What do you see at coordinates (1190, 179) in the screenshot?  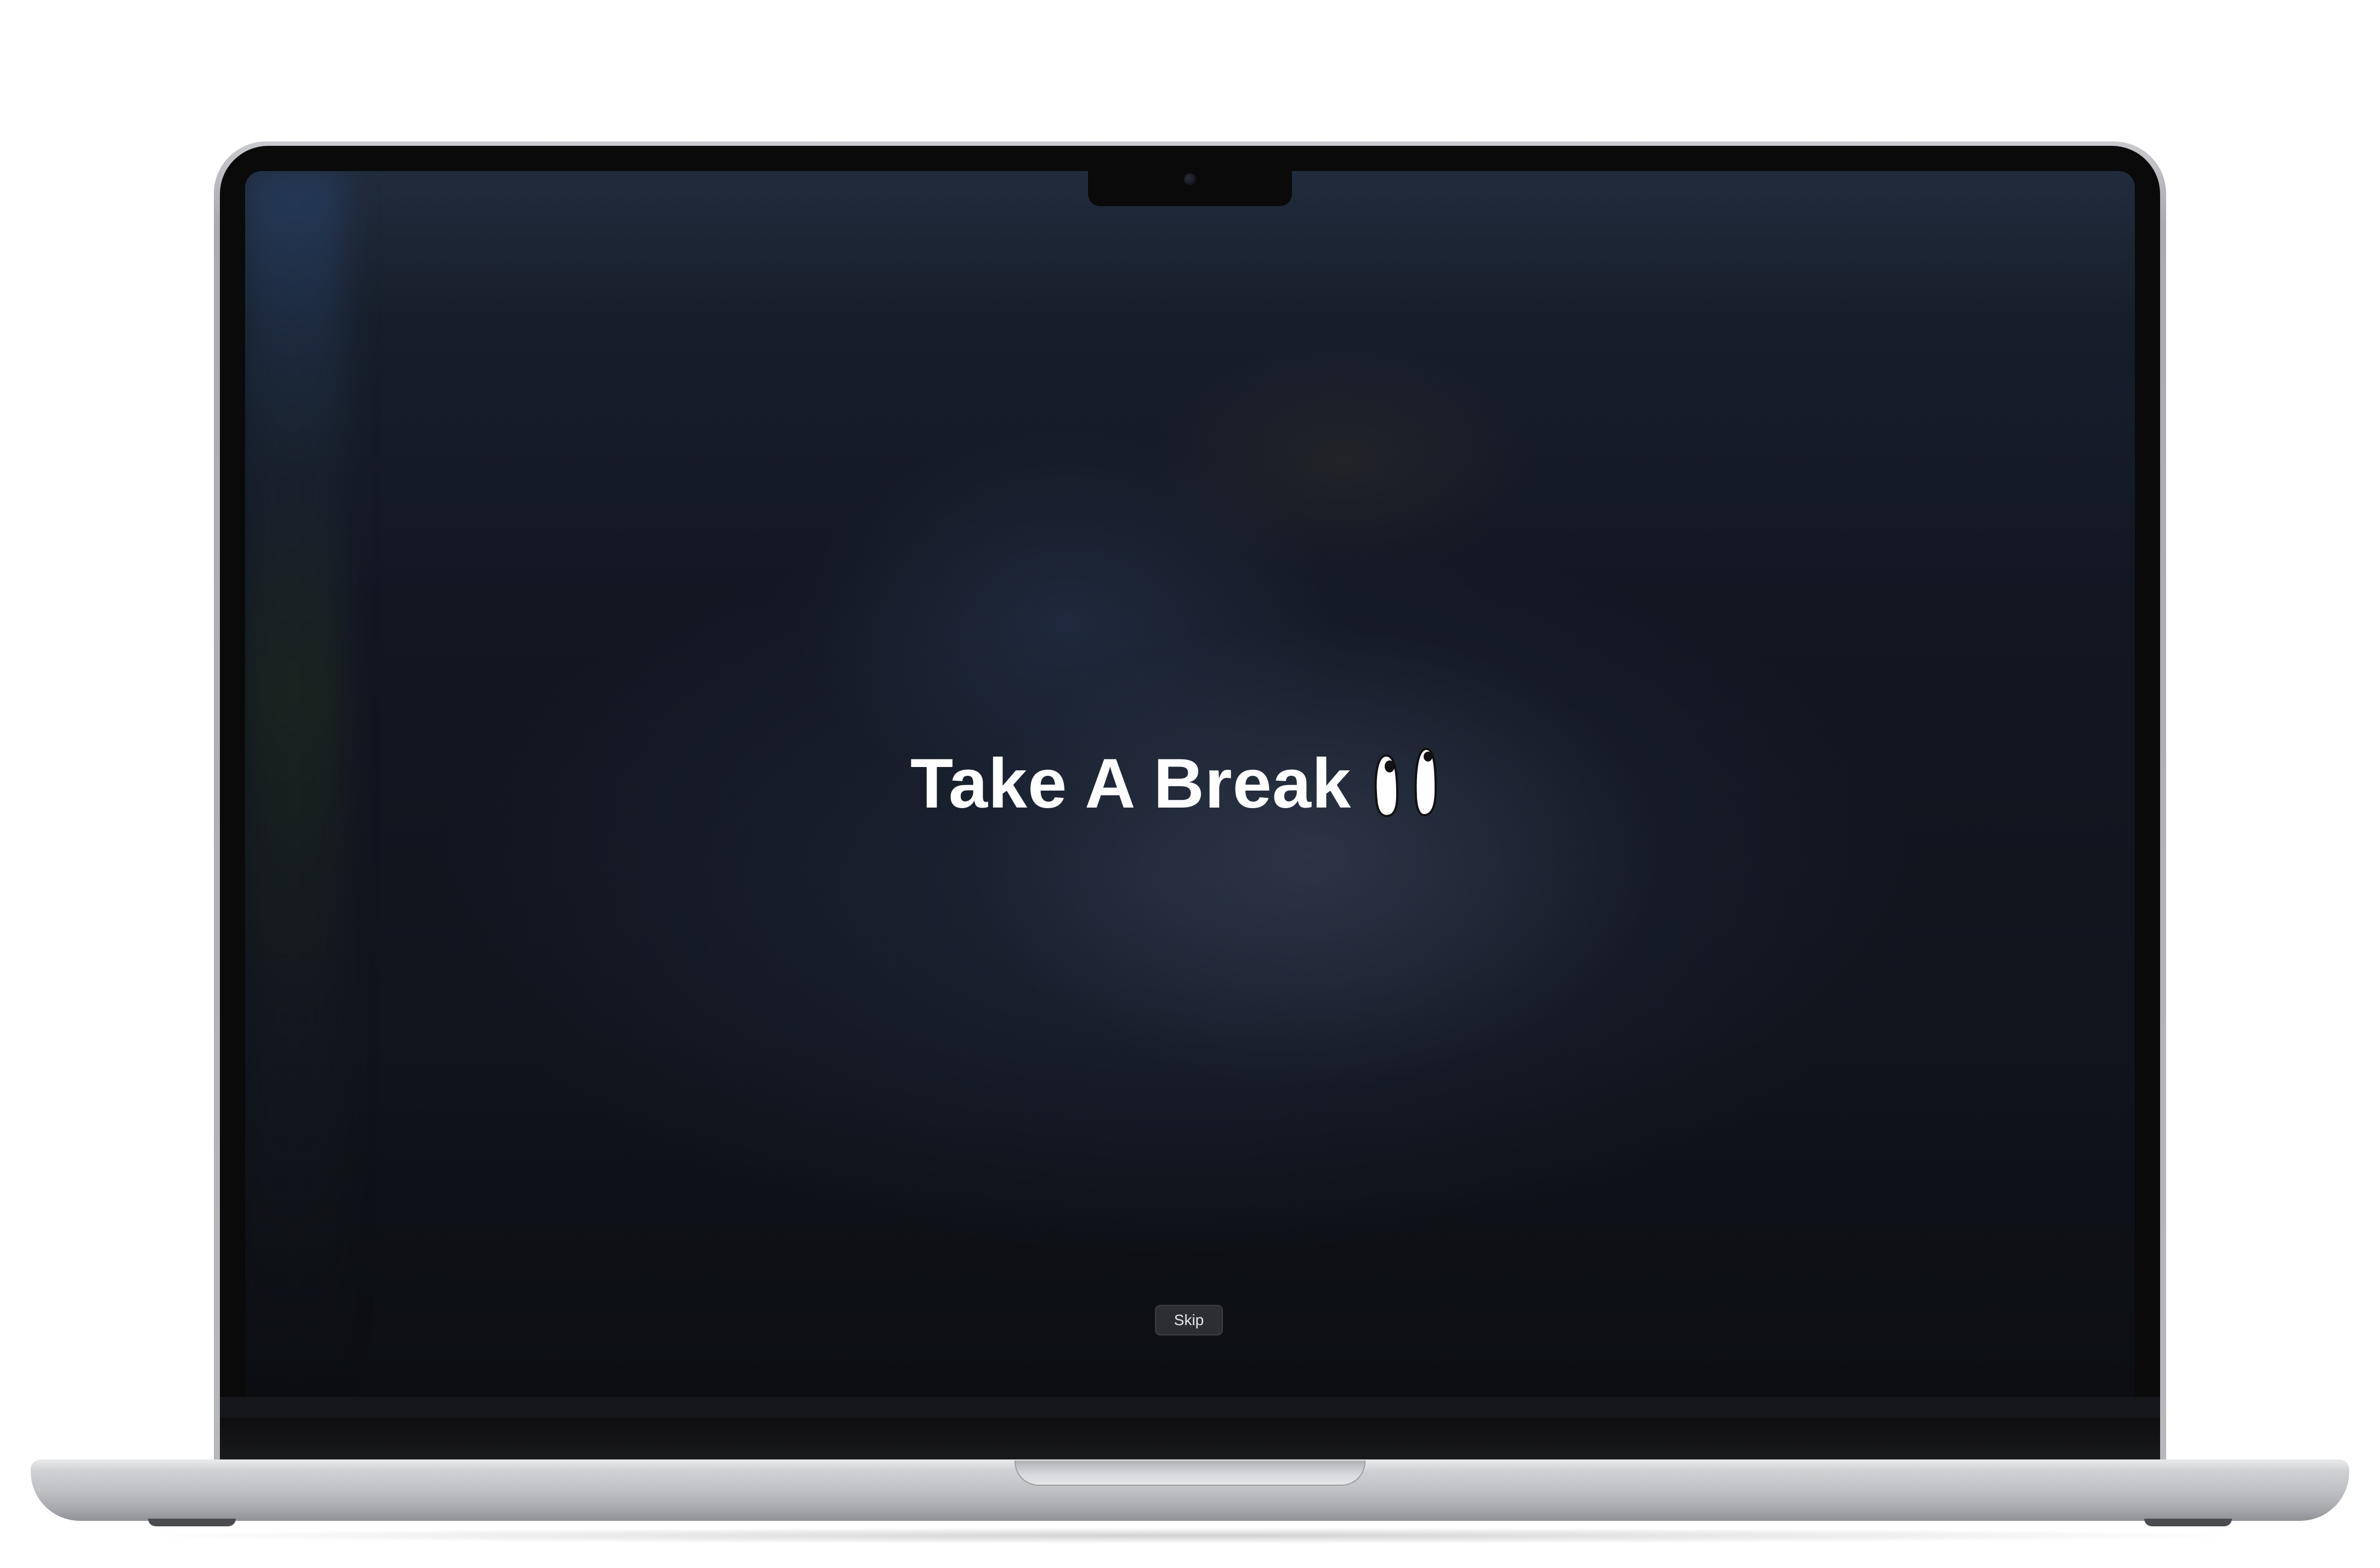 I see `camera-icon` at bounding box center [1190, 179].